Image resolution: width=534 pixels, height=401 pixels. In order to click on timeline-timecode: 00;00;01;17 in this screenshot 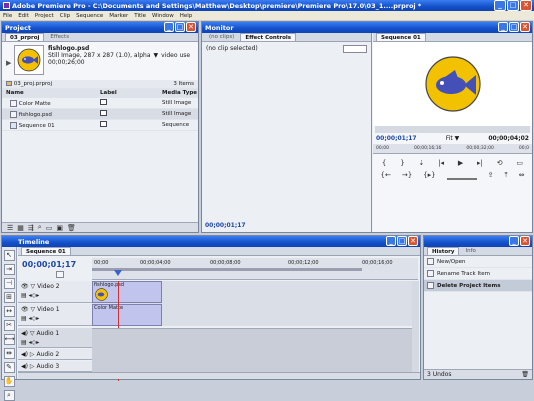, I will do `click(49, 264)`.